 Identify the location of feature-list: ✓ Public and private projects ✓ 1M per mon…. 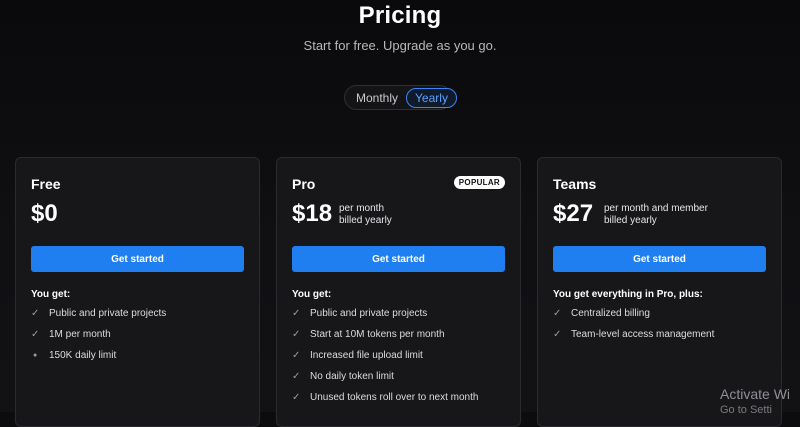
(98, 334).